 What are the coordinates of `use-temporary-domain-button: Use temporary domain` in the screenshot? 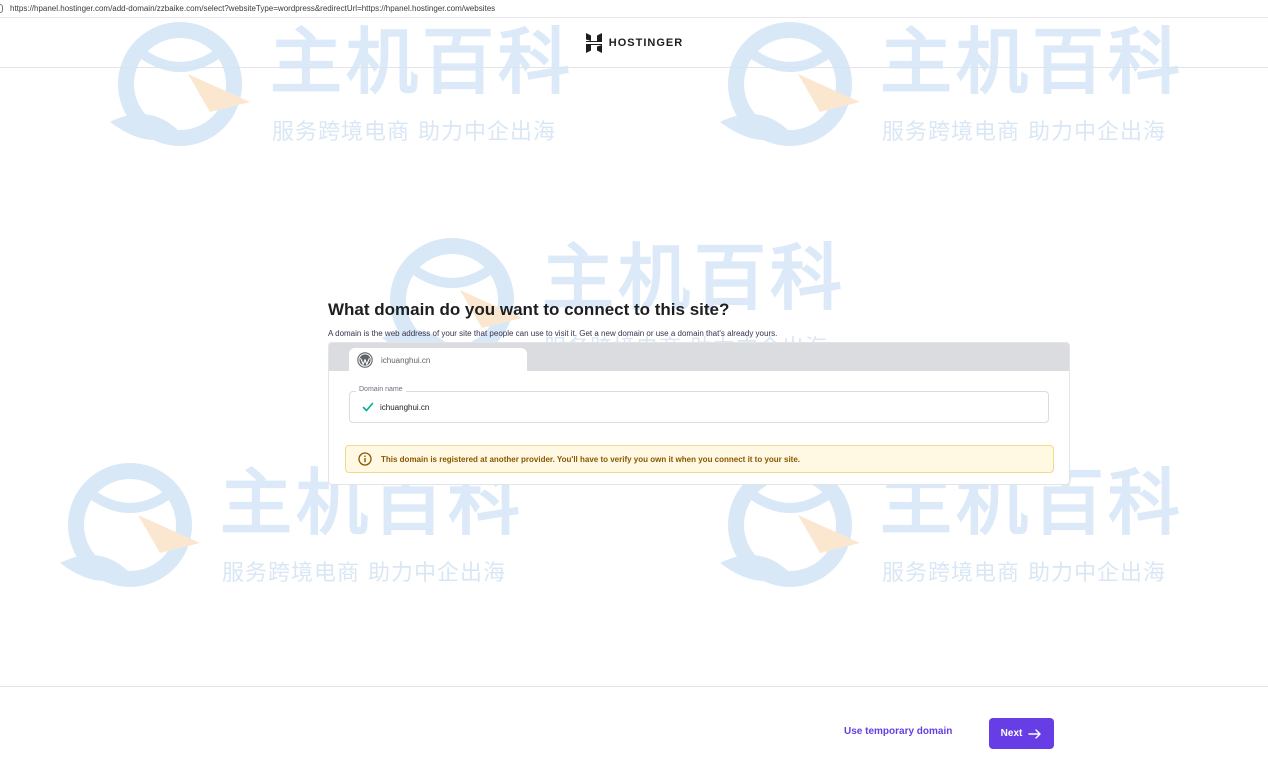 It's located at (898, 731).